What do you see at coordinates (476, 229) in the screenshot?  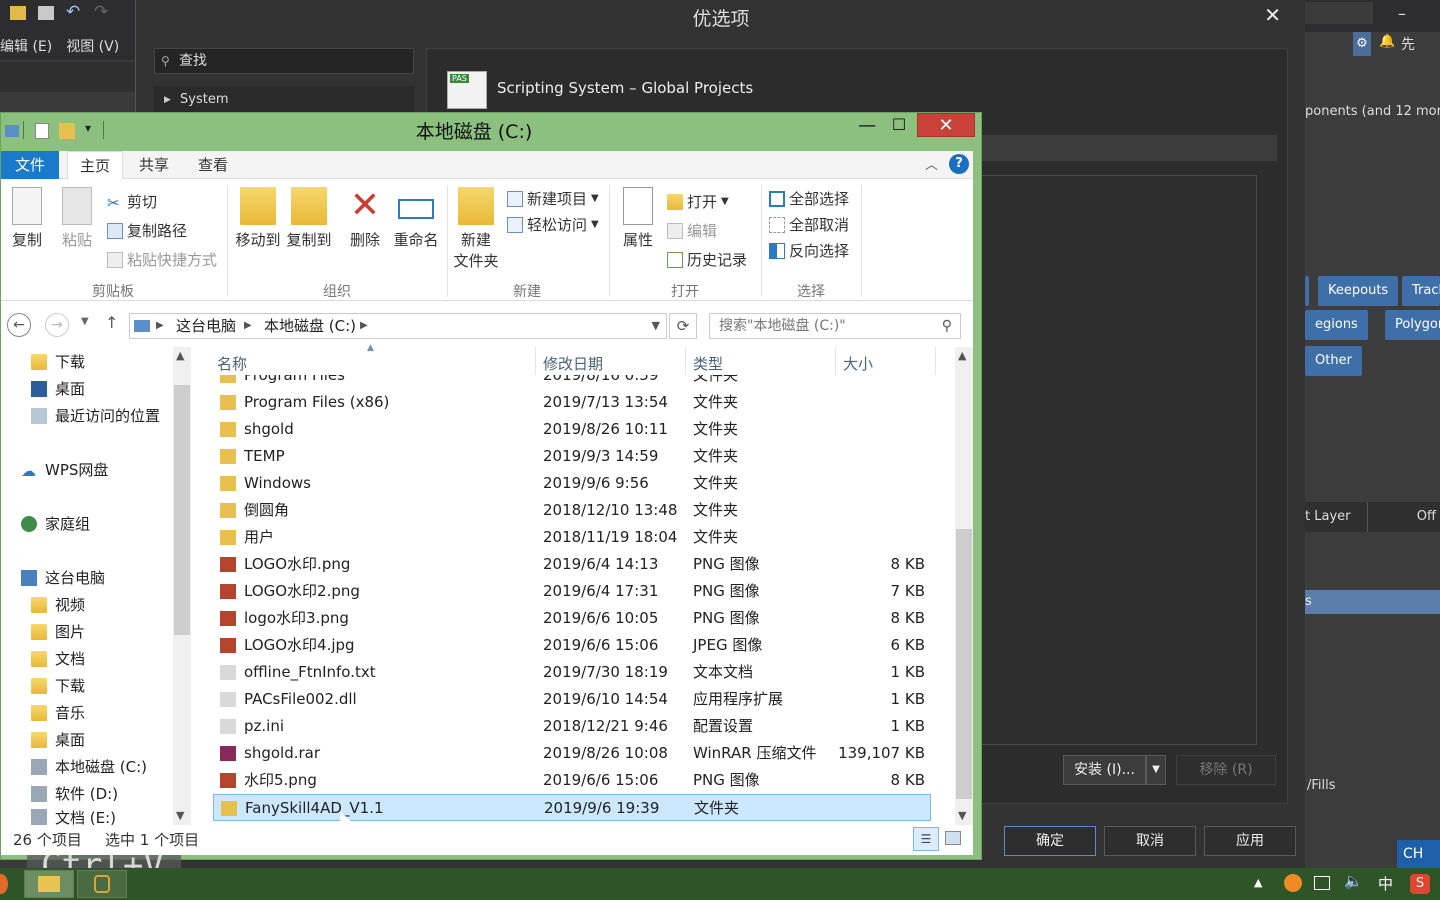 I see `new-folder-button: 新建 文件夹` at bounding box center [476, 229].